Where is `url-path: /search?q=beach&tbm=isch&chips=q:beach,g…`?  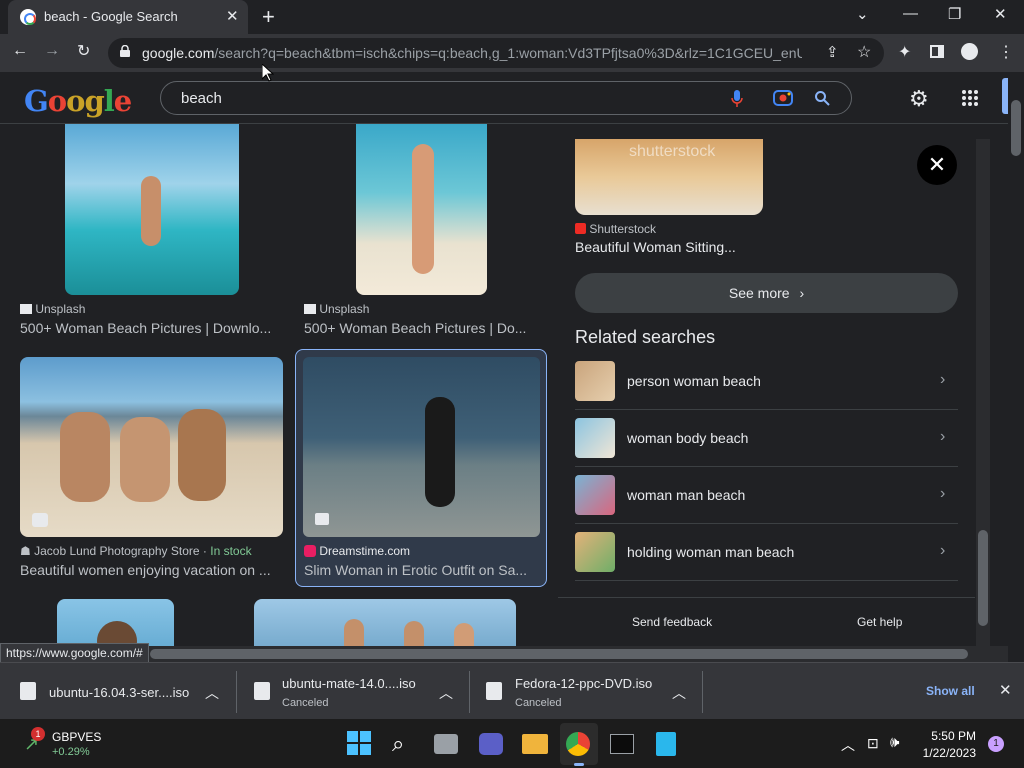
url-path: /search?q=beach&tbm=isch&chips=q:beach,g… is located at coordinates (508, 53).